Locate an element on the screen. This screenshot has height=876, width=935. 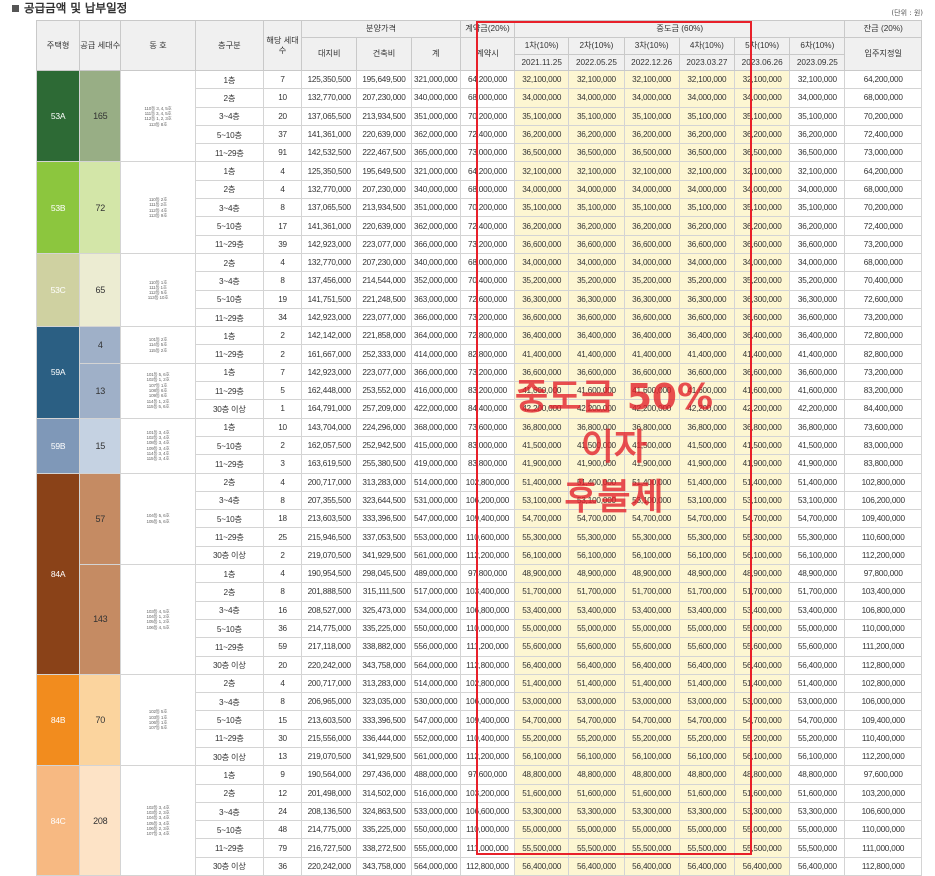
total-price-cell: 419,000,000 is located at coordinates (435, 464).